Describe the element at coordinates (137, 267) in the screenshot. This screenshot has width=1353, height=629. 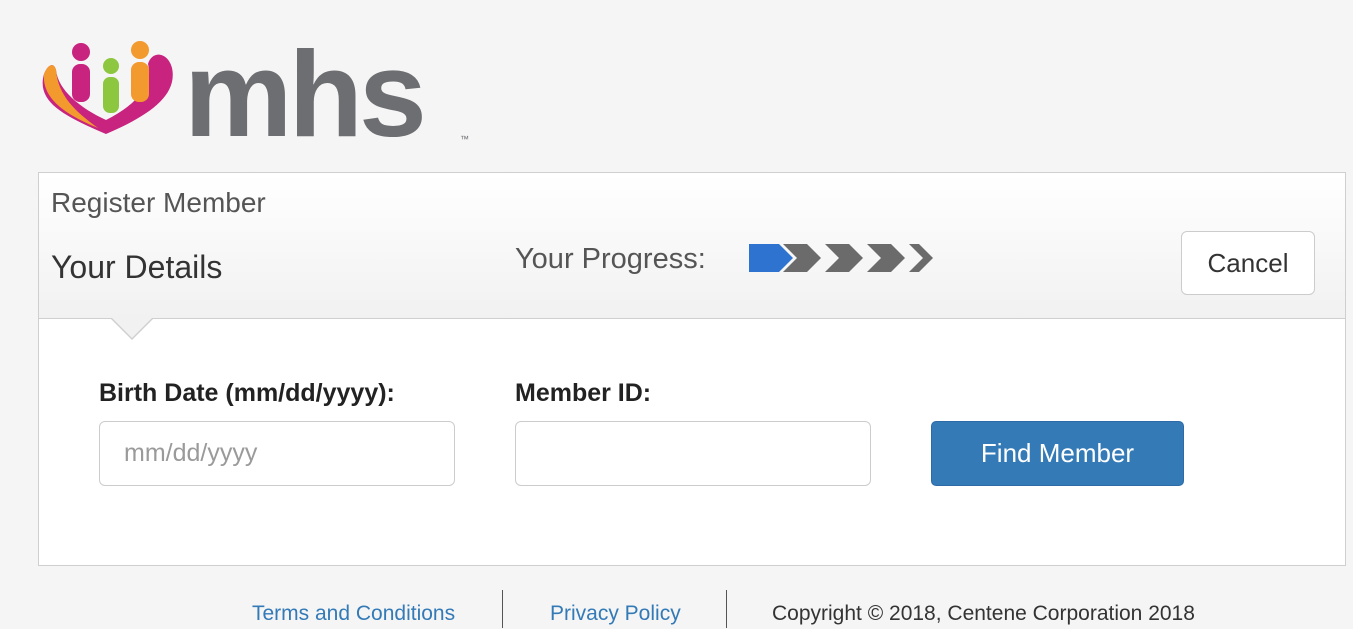
I see `step-title: Your Details` at that location.